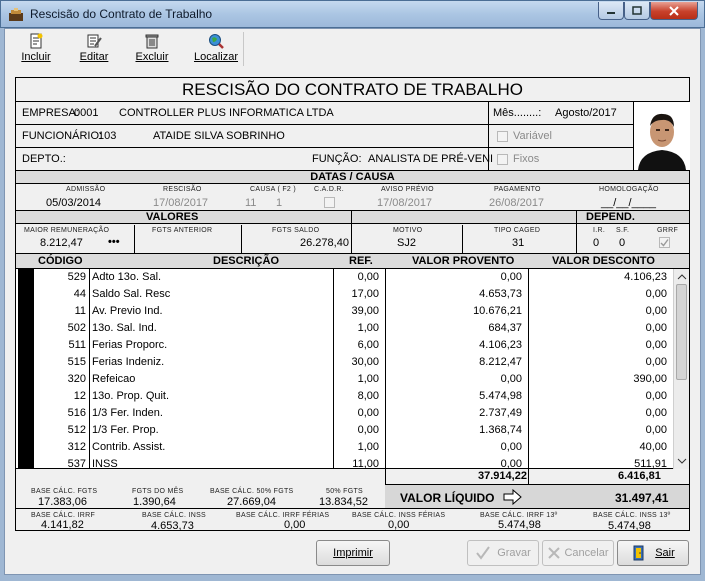 The height and width of the screenshot is (581, 705). What do you see at coordinates (351, 396) in the screenshot?
I see `table-row: 12 13o. Prop. Quit. 8,00 5.474,98 0,00` at bounding box center [351, 396].